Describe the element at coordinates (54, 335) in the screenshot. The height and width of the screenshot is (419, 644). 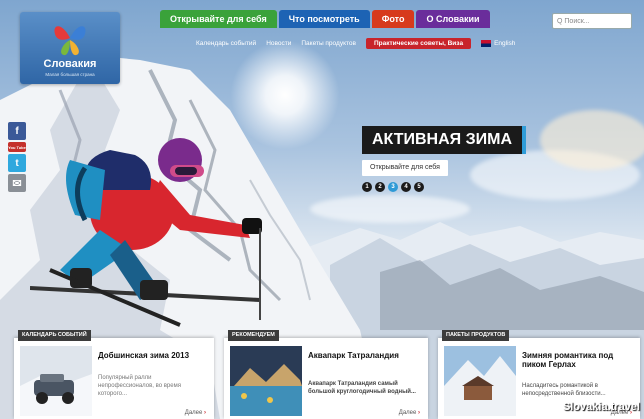
I see `card-tag: КАЛЕНДАРЬ СОБЫТИЙ` at that location.